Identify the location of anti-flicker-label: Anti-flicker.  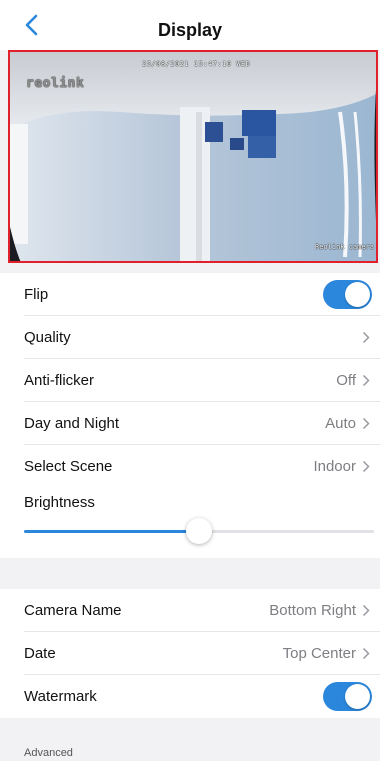
(59, 380).